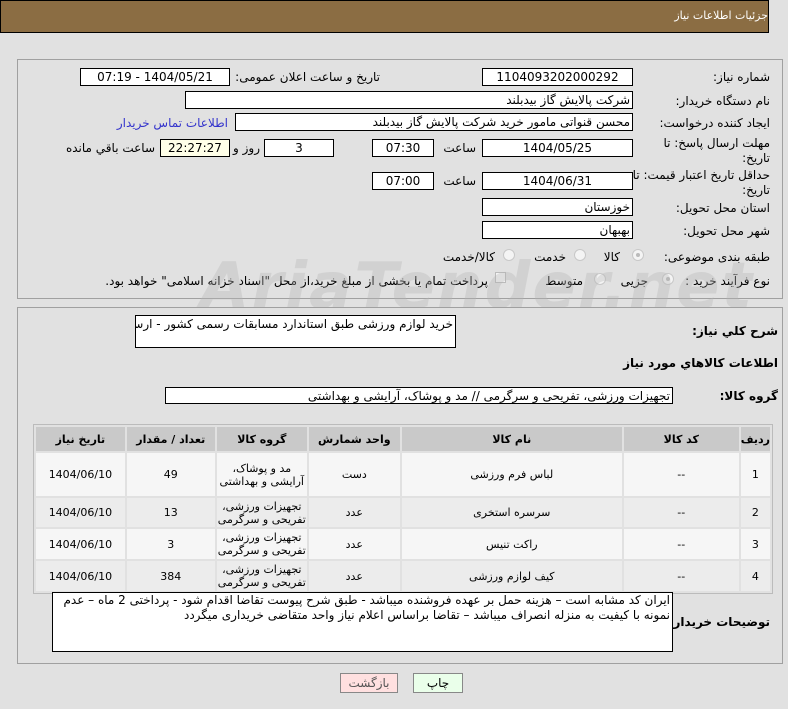 The height and width of the screenshot is (709, 788). I want to click on goods-info-title: اطلاعات كالاهاي مورد نياز, so click(700, 363).